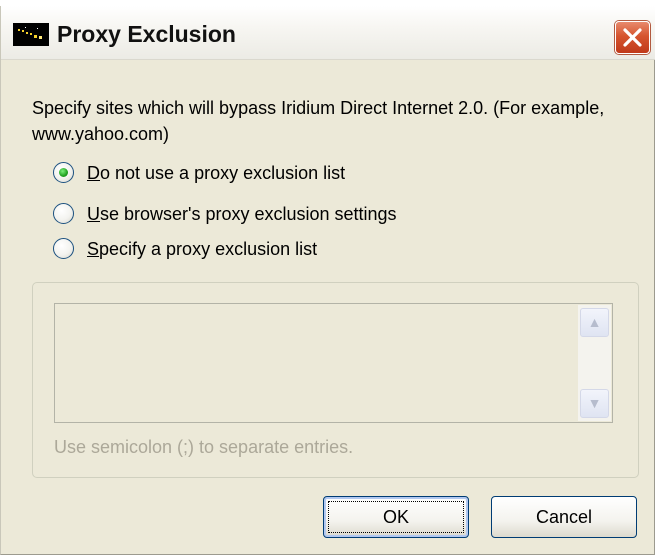 The height and width of the screenshot is (555, 655). What do you see at coordinates (202, 249) in the screenshot?
I see `radio-label-specify-list: Specify a proxy exclusion list` at bounding box center [202, 249].